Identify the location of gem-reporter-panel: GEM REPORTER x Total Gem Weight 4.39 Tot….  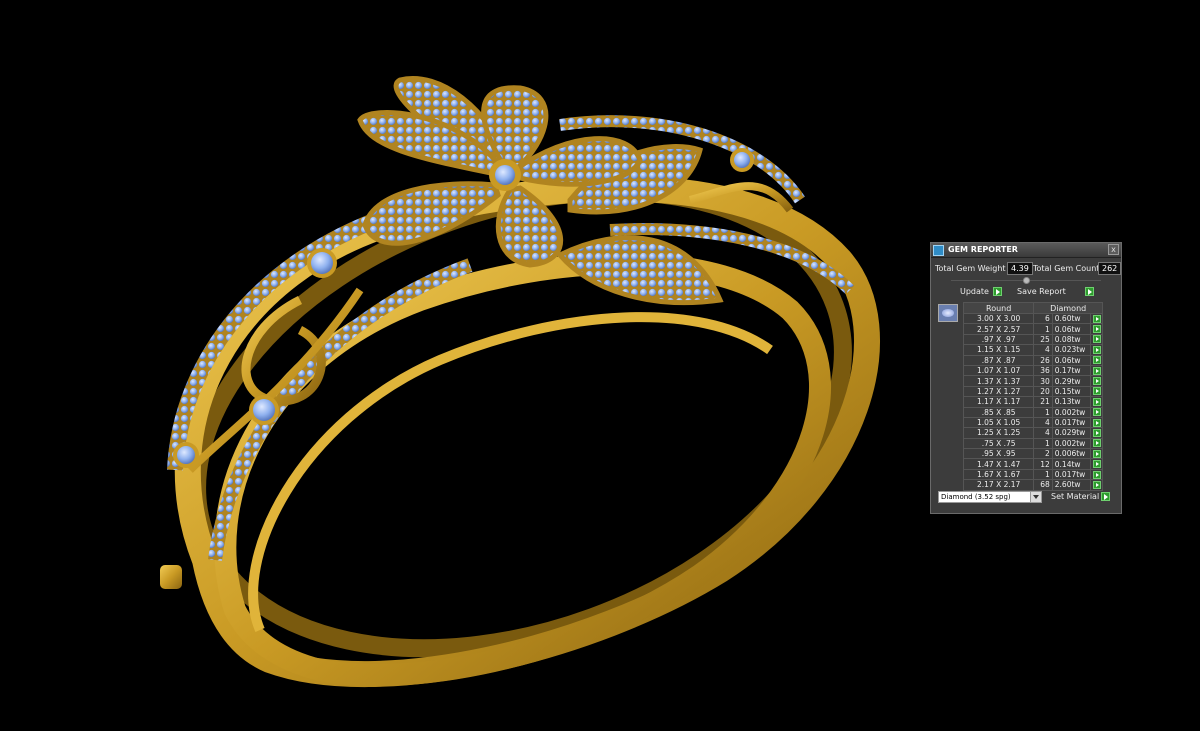
(1026, 378).